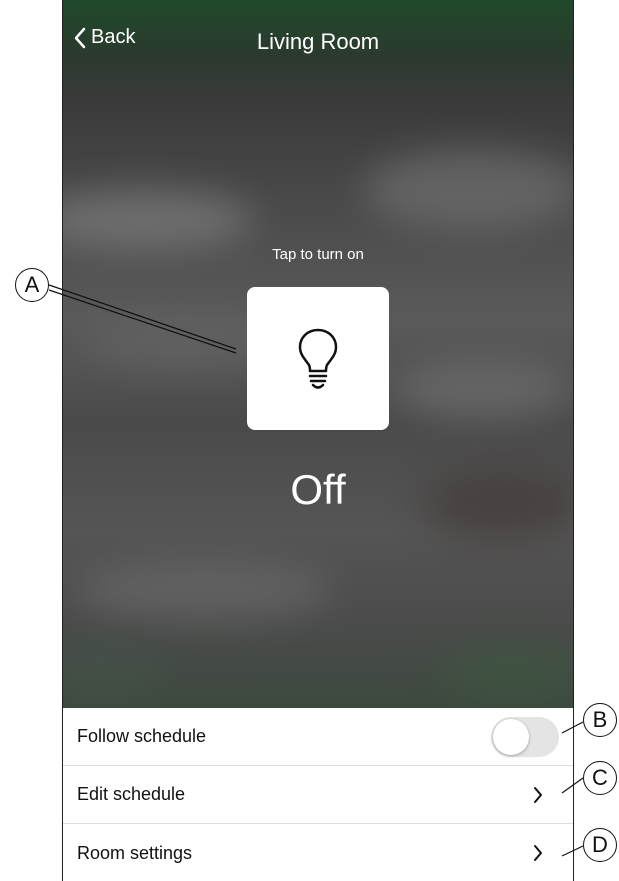 The height and width of the screenshot is (881, 619). I want to click on room-settings-label: Room settings, so click(135, 852).